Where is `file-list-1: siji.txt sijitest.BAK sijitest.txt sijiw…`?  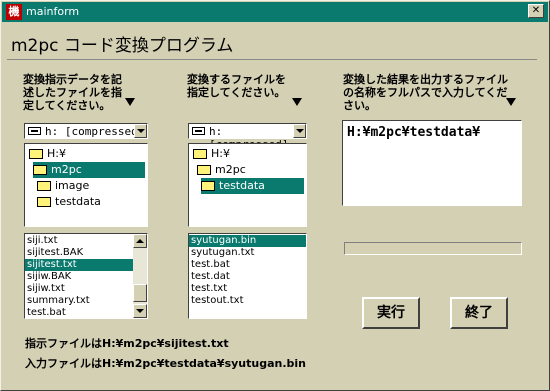 file-list-1: siji.txt sijitest.BAK sijitest.txt sijiw… is located at coordinates (86, 276).